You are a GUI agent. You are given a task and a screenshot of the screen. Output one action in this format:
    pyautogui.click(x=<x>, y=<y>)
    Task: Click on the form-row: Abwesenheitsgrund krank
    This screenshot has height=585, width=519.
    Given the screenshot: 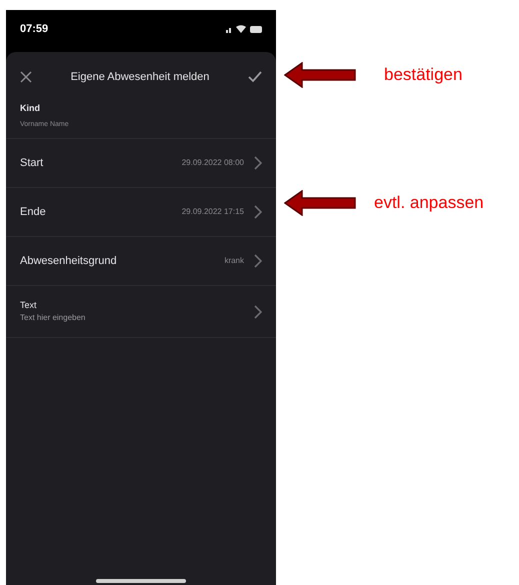 What is the action you would take?
    pyautogui.click(x=141, y=261)
    